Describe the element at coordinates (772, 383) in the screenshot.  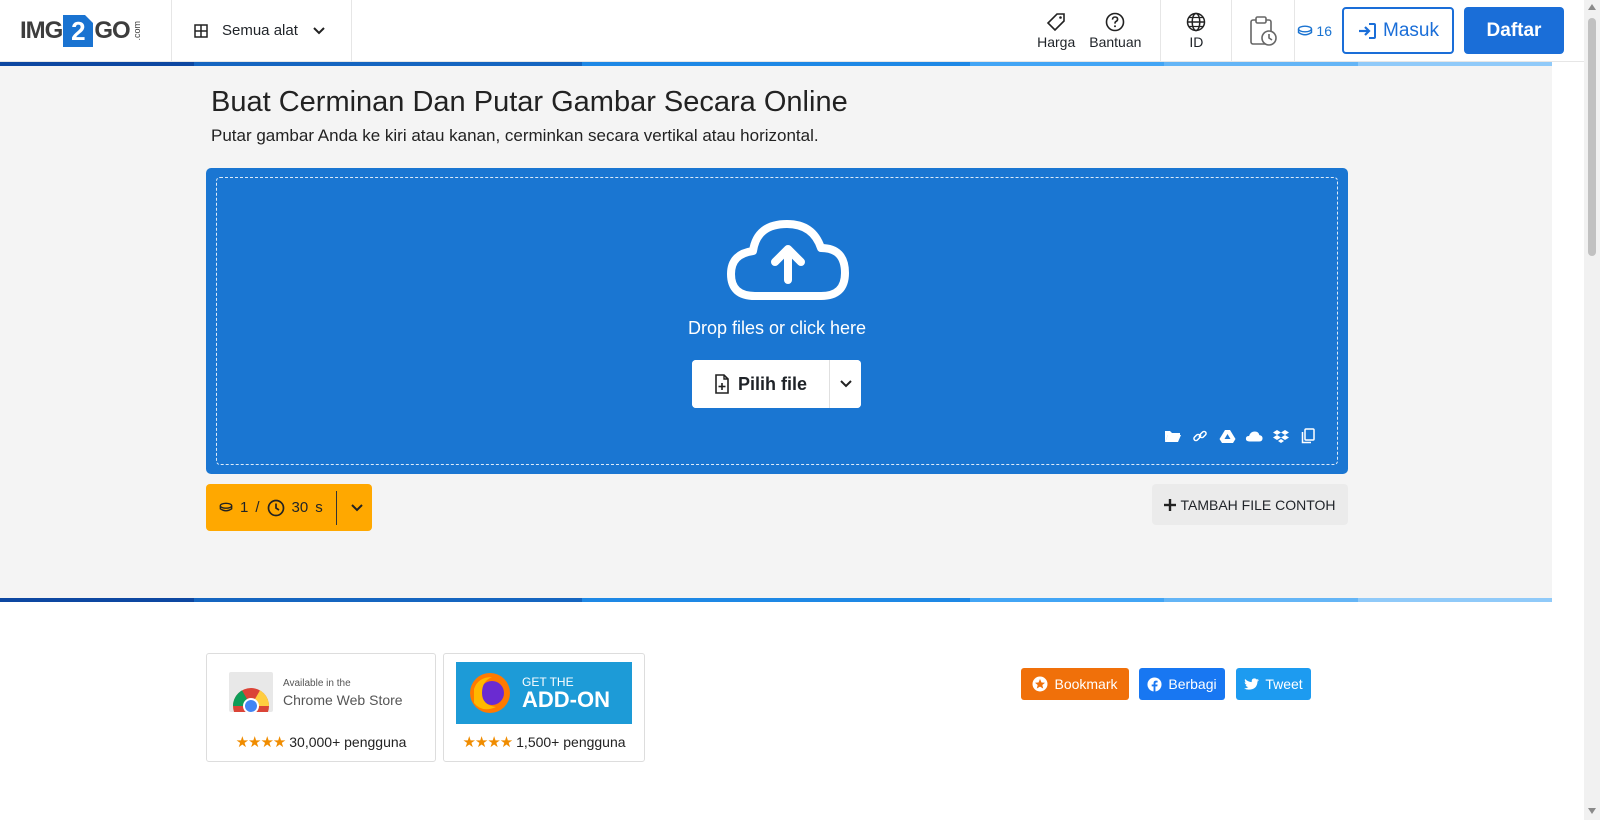
I see `choose-file-label: Pilih file` at that location.